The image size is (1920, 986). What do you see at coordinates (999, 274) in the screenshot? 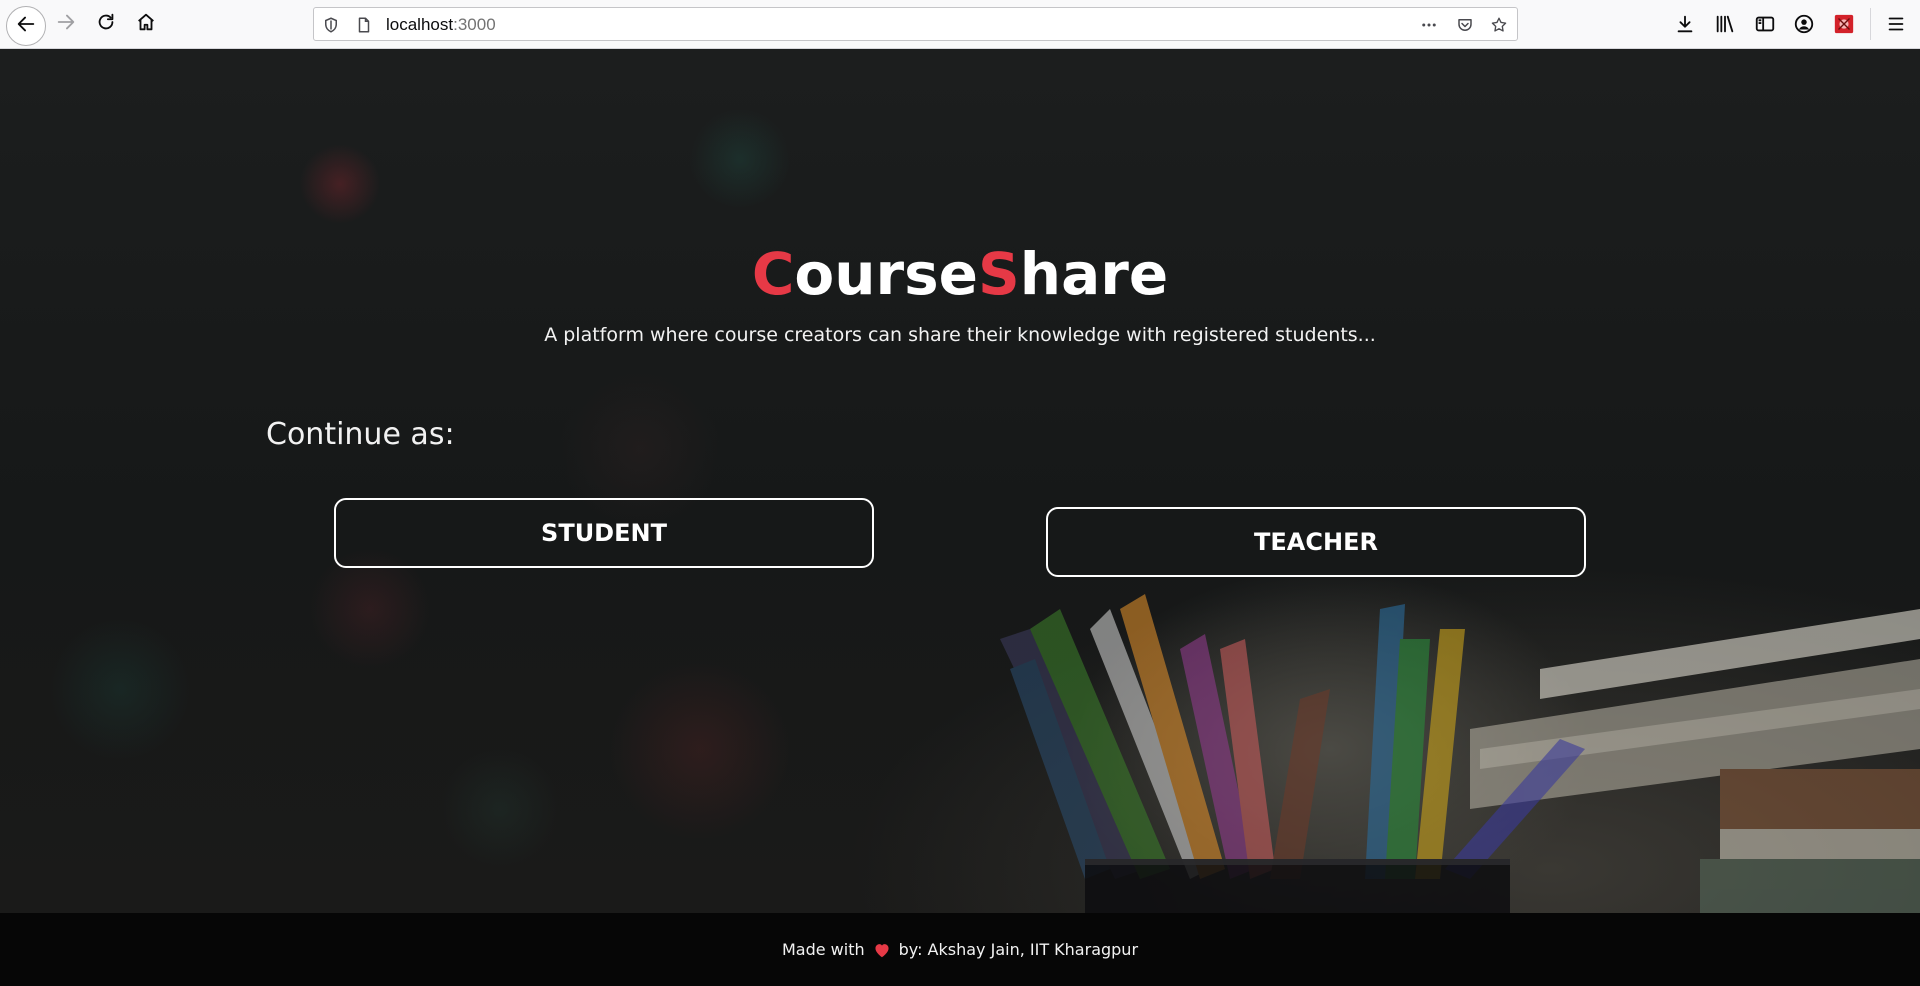
I see `title-accent-s: S` at bounding box center [999, 274].